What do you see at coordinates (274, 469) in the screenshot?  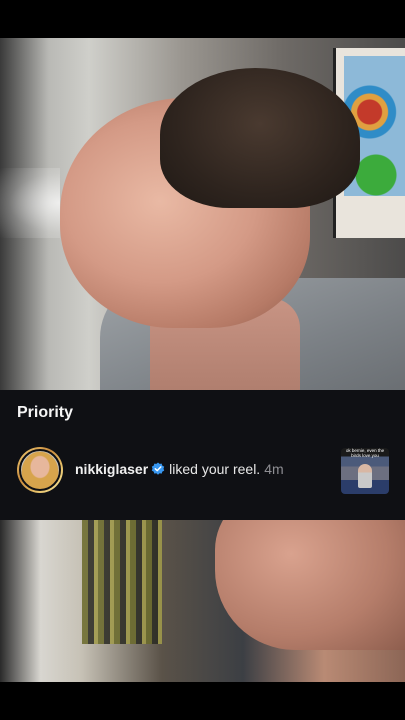 I see `notification-time: 4m` at bounding box center [274, 469].